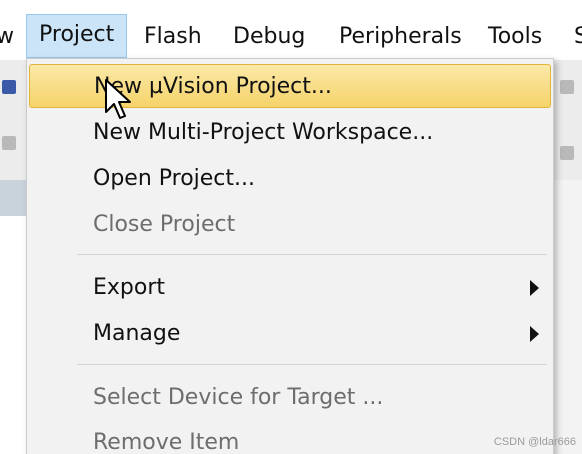  I want to click on menu-project: Project, so click(77, 36).